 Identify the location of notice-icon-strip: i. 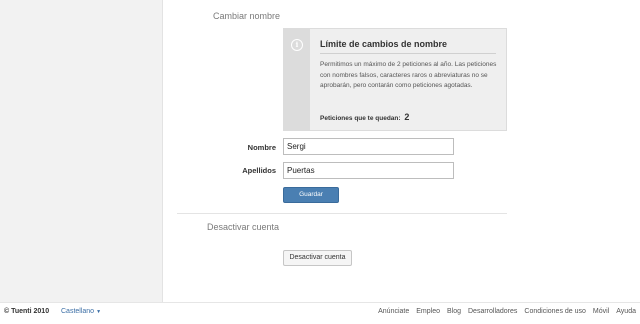
(297, 79).